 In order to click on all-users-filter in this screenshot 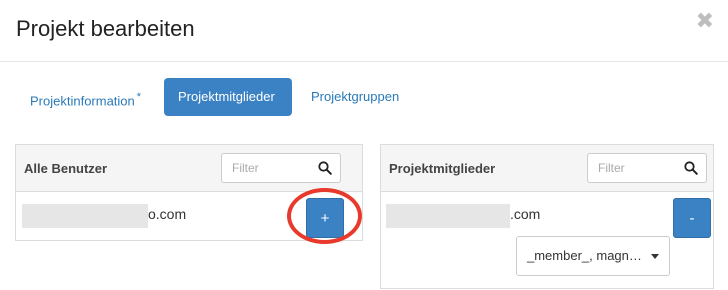, I will do `click(281, 168)`.